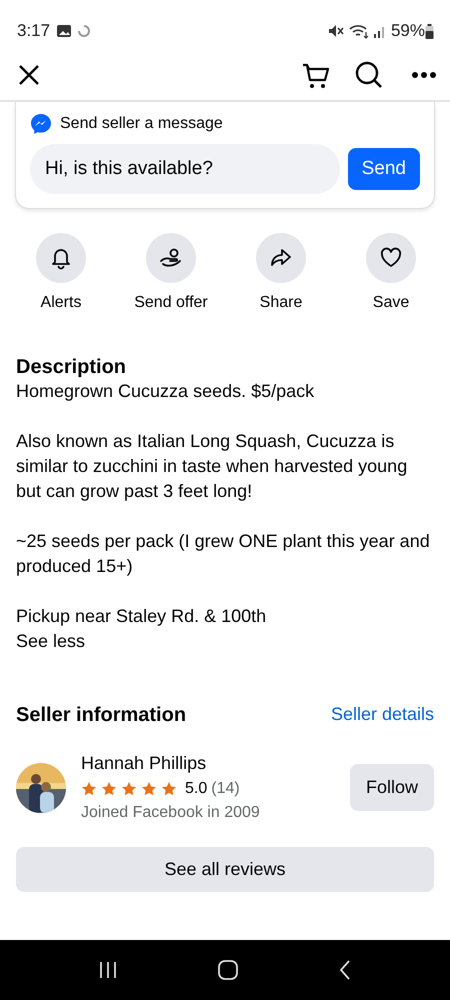 The width and height of the screenshot is (450, 1000). What do you see at coordinates (171, 813) in the screenshot?
I see `joined-text: Joined Facebook in 2009` at bounding box center [171, 813].